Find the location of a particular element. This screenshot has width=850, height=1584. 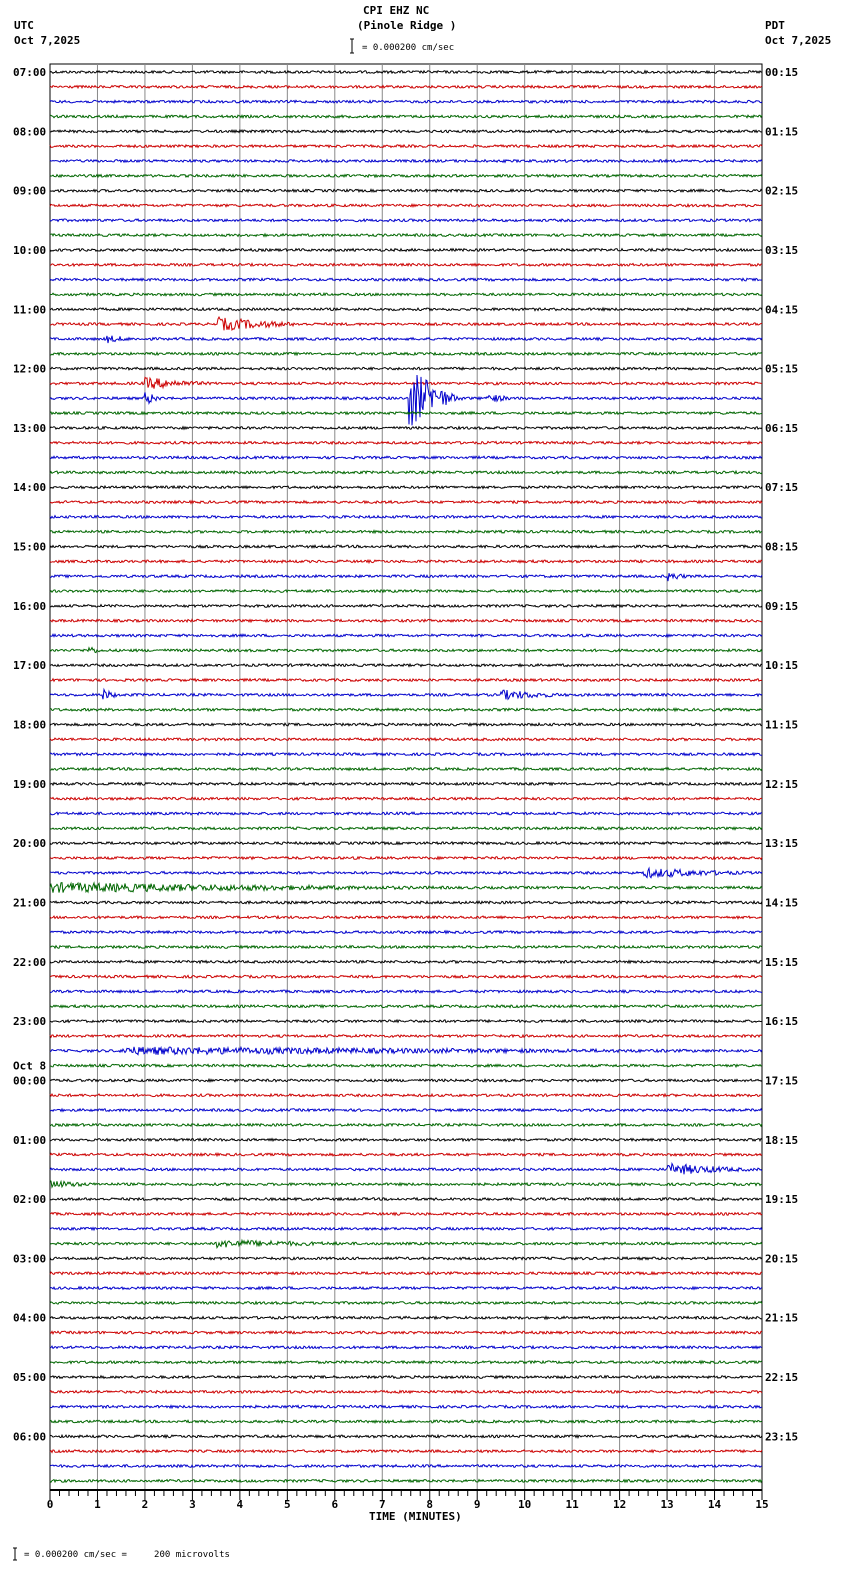

right-date: Oct 7,2025 is located at coordinates (798, 40).